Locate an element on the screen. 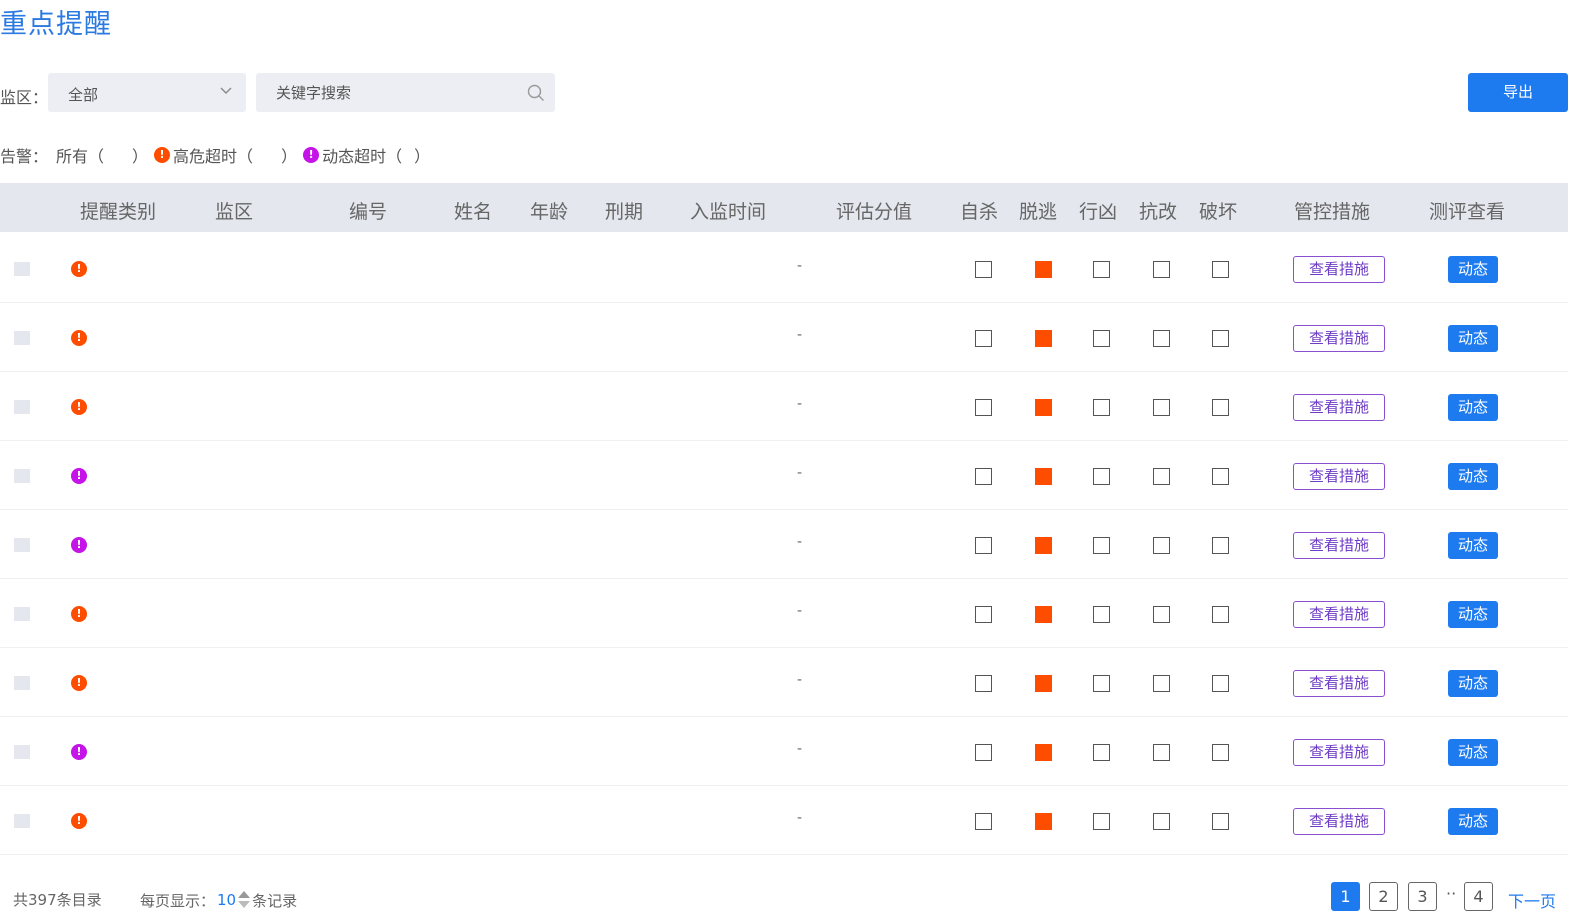  page-size-stepper is located at coordinates (244, 900).